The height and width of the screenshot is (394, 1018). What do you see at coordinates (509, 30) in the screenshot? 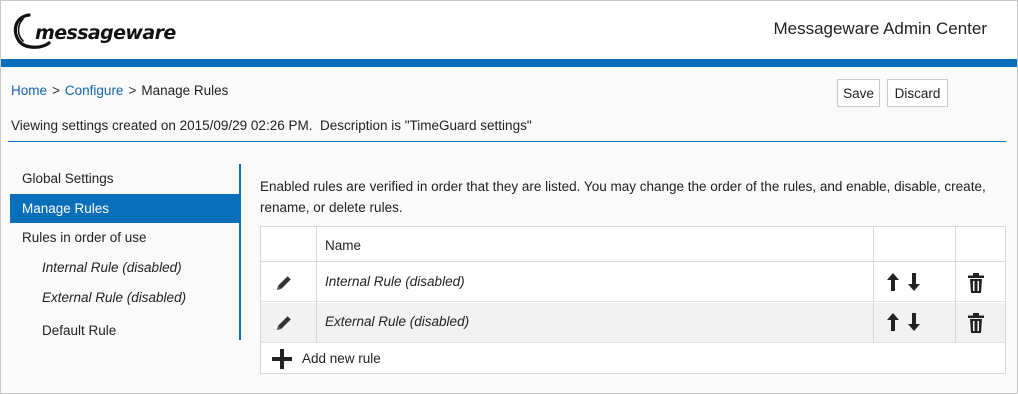
I see `app-header: messageware Messageware Admin Center` at bounding box center [509, 30].